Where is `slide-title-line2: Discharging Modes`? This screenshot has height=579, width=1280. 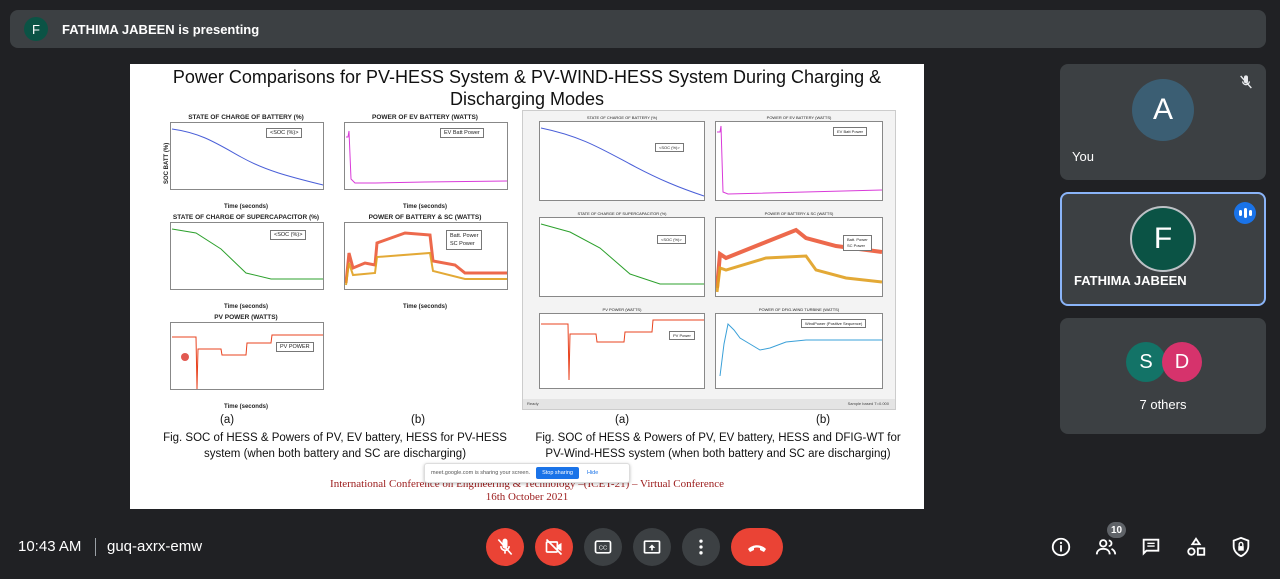 slide-title-line2: Discharging Modes is located at coordinates (527, 99).